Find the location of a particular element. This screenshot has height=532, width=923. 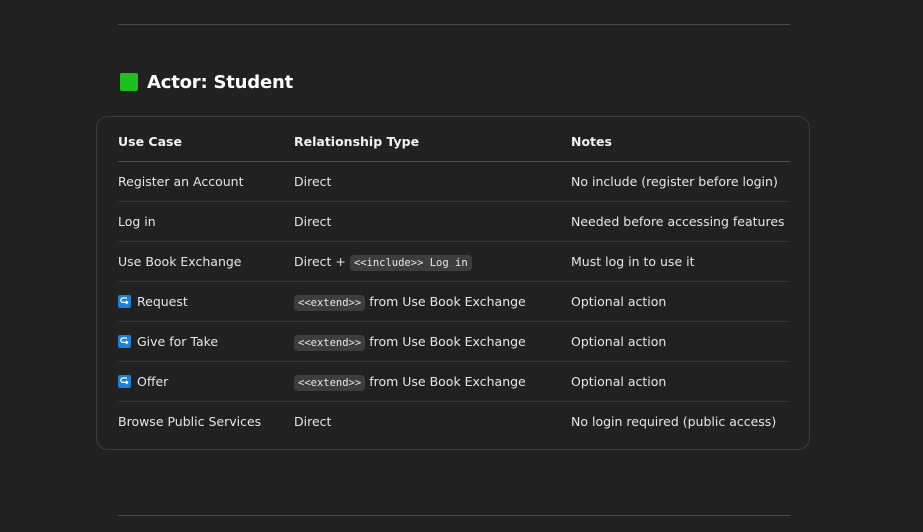

header-use-case: Use Case is located at coordinates (206, 141).